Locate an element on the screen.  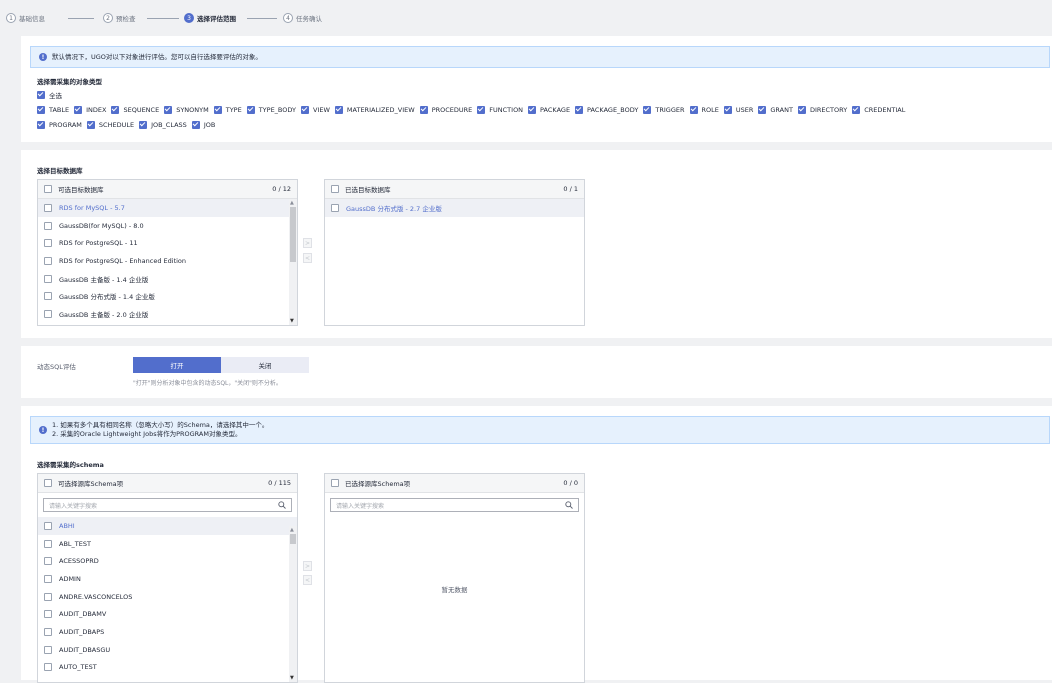
schema-list-item: ABL_TEST is located at coordinates (167, 544).